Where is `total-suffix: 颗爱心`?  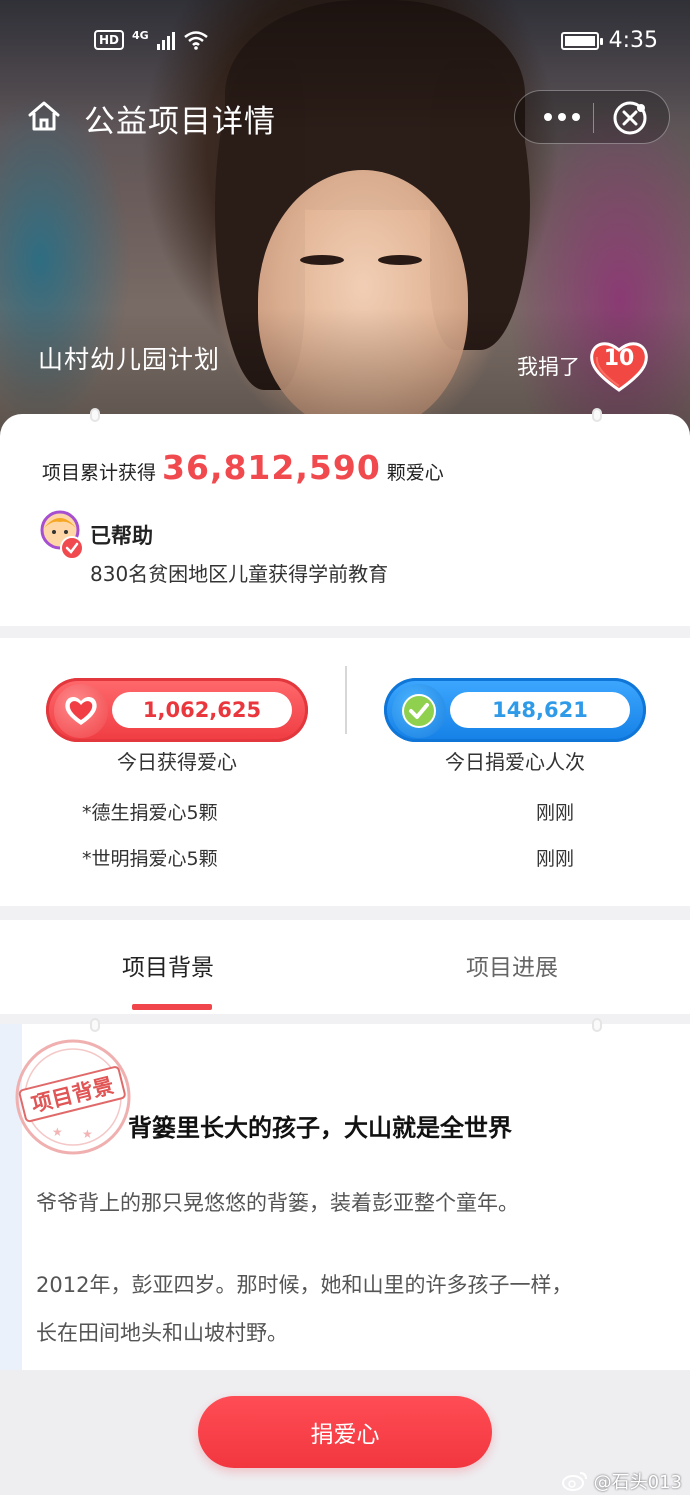 total-suffix: 颗爱心 is located at coordinates (415, 473).